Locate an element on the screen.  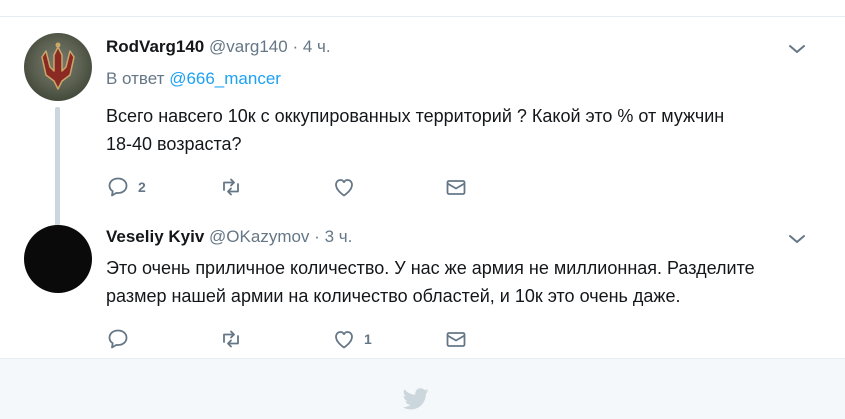
user-fullname: RodVarg140 is located at coordinates (155, 46).